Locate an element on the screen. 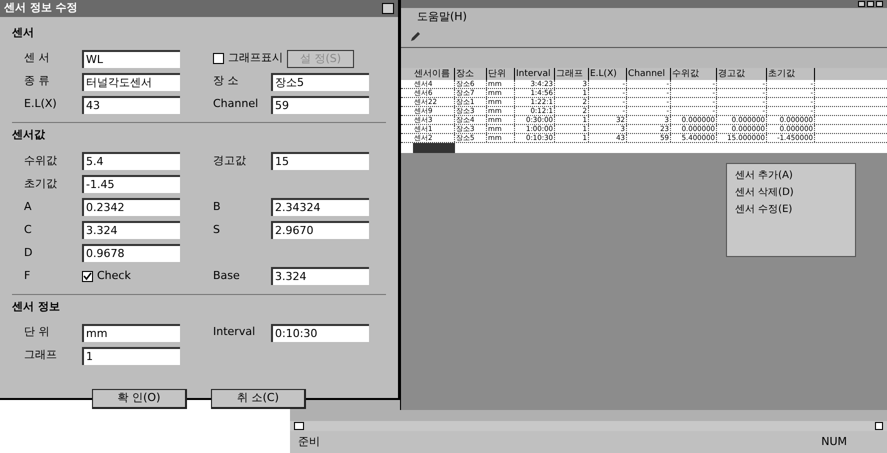 Image resolution: width=887 pixels, height=453 pixels. input-field: mm is located at coordinates (131, 333).